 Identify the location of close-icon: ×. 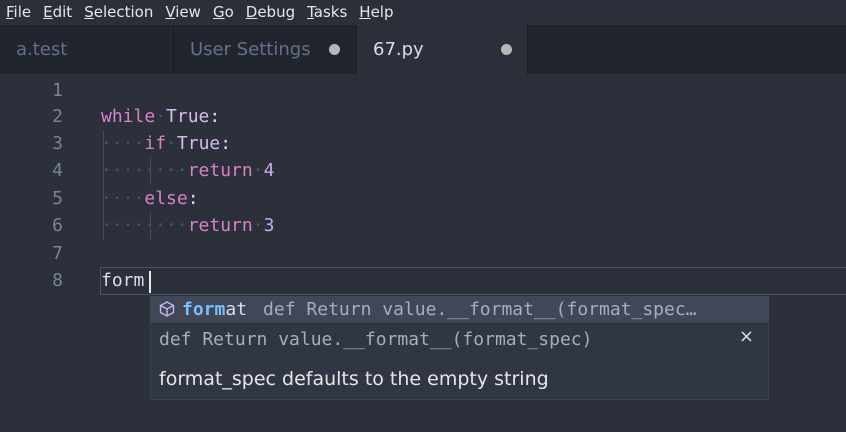
(746, 336).